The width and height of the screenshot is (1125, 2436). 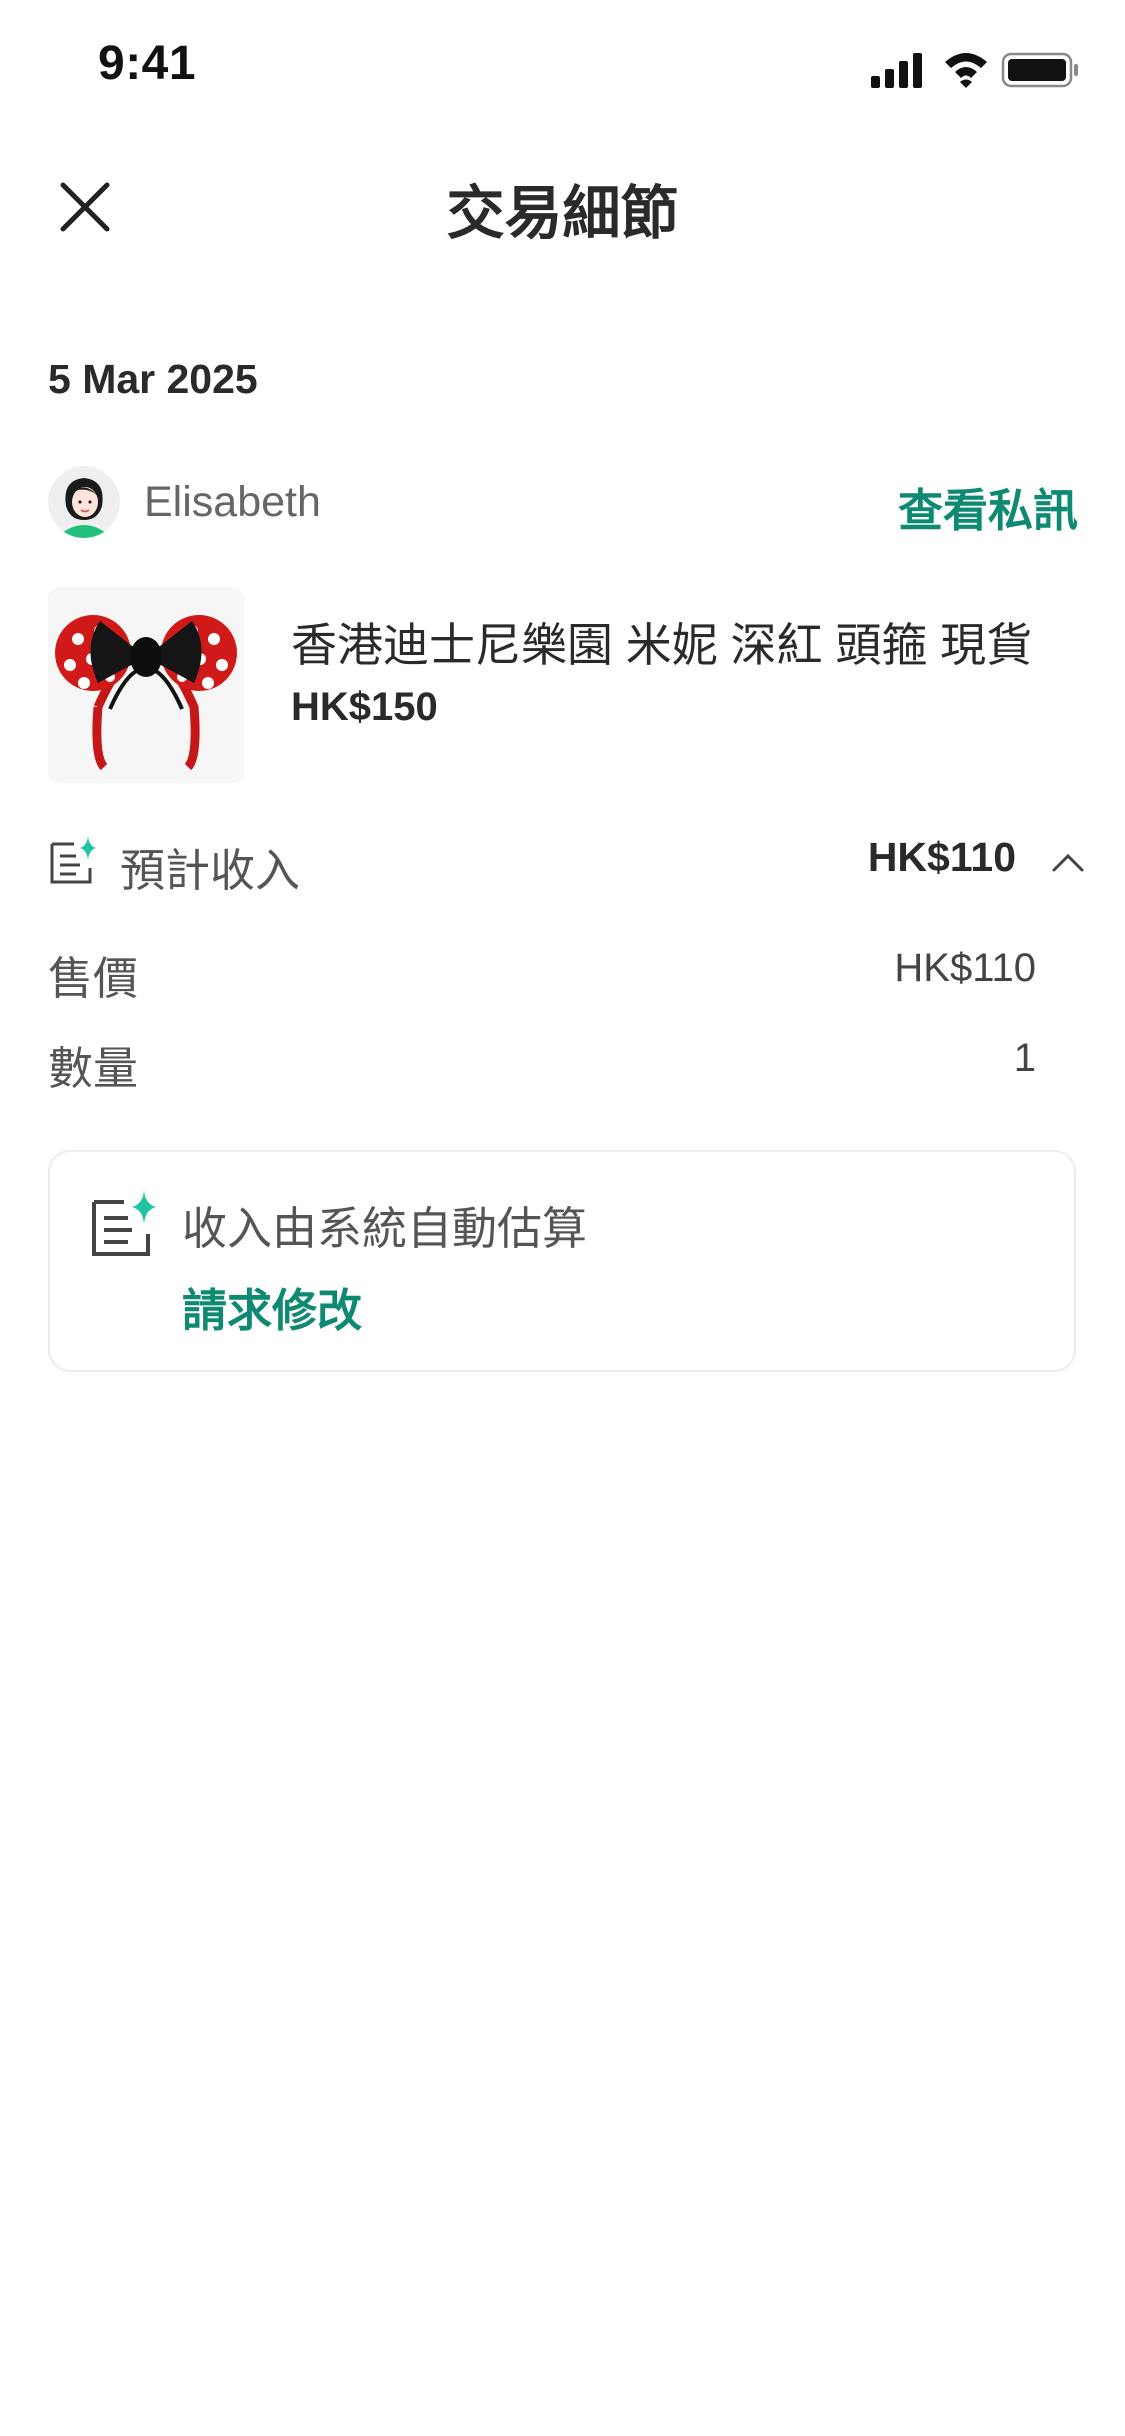 What do you see at coordinates (661, 642) in the screenshot?
I see `product-title: 香港迪士尼樂園 米妮 深紅 頭箍 現貨` at bounding box center [661, 642].